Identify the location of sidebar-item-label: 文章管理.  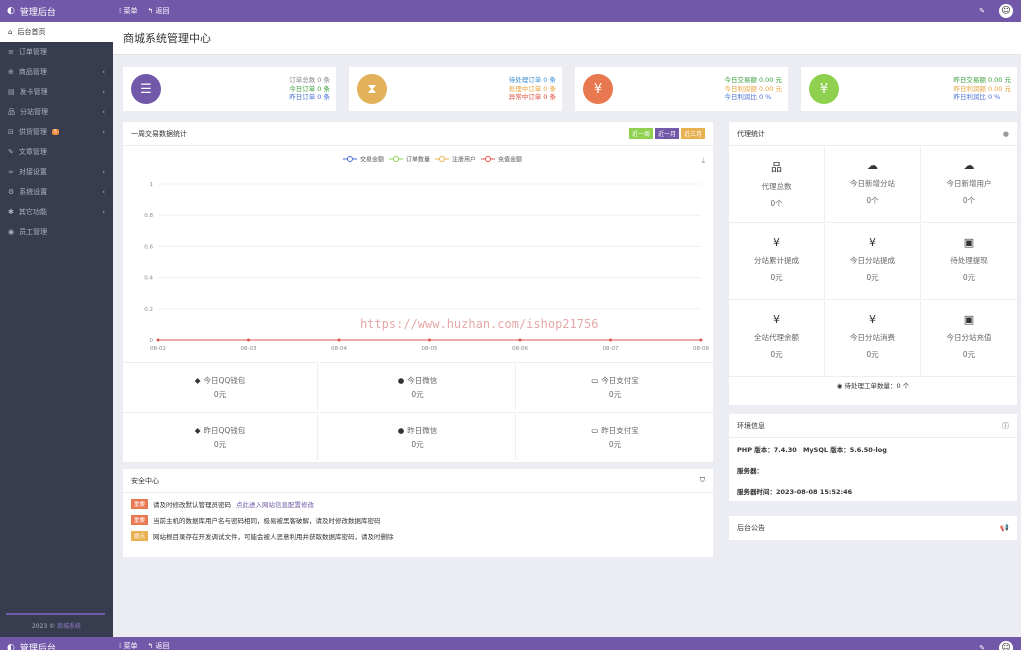
(32, 152).